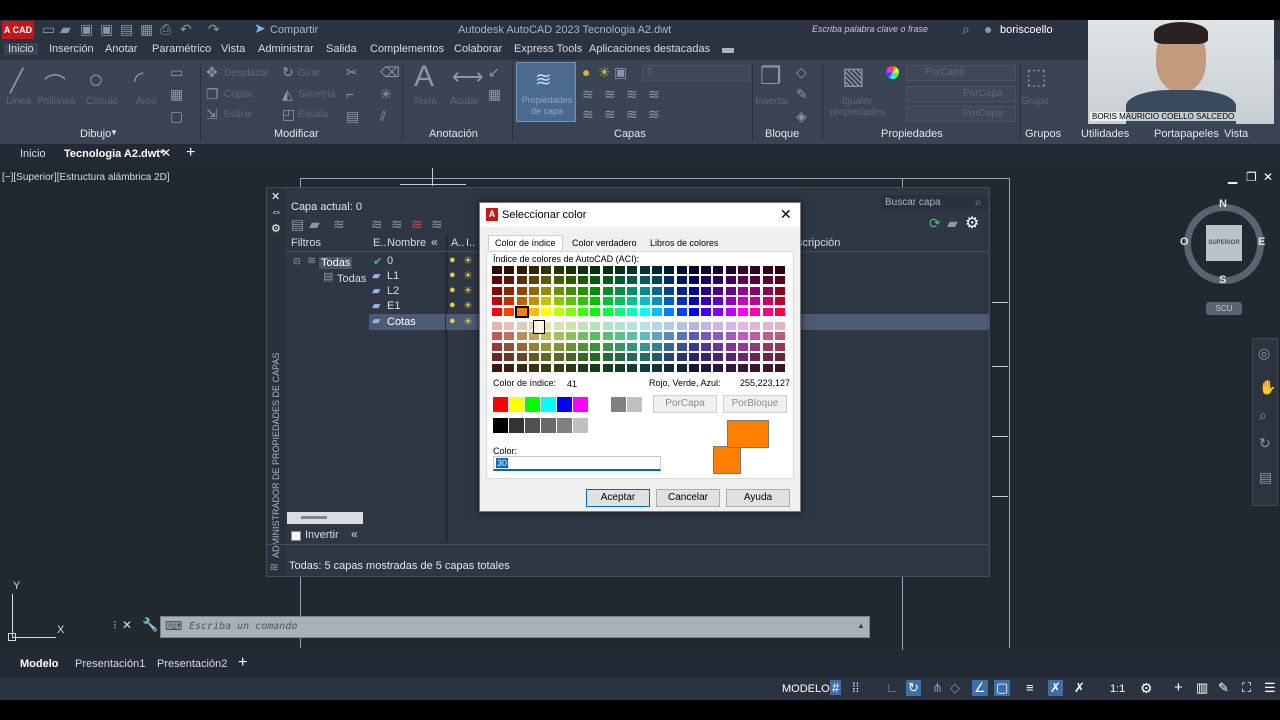 The height and width of the screenshot is (720, 1280). Describe the element at coordinates (406, 243) in the screenshot. I see `col-nombre: Nombre` at that location.